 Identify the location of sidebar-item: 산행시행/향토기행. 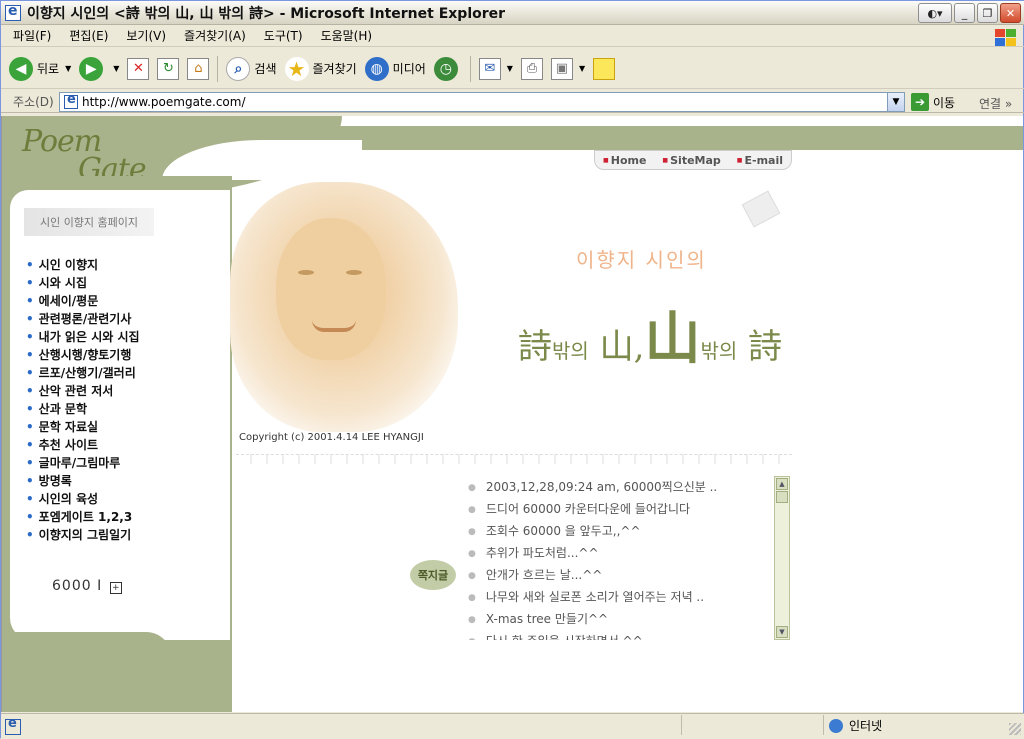
(83, 355).